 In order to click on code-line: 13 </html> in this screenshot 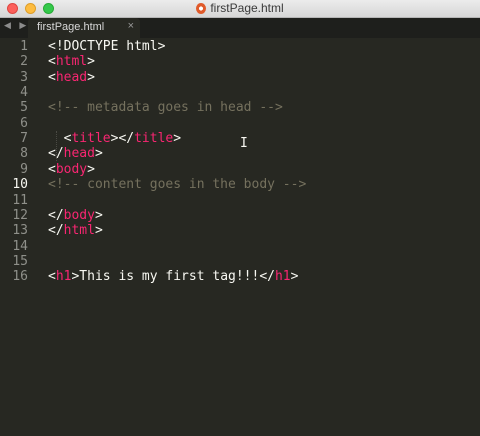, I will do `click(240, 230)`.